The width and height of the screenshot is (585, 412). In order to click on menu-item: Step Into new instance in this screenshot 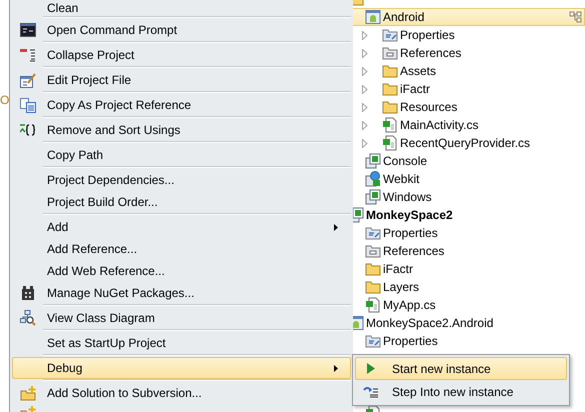, I will do `click(461, 391)`.